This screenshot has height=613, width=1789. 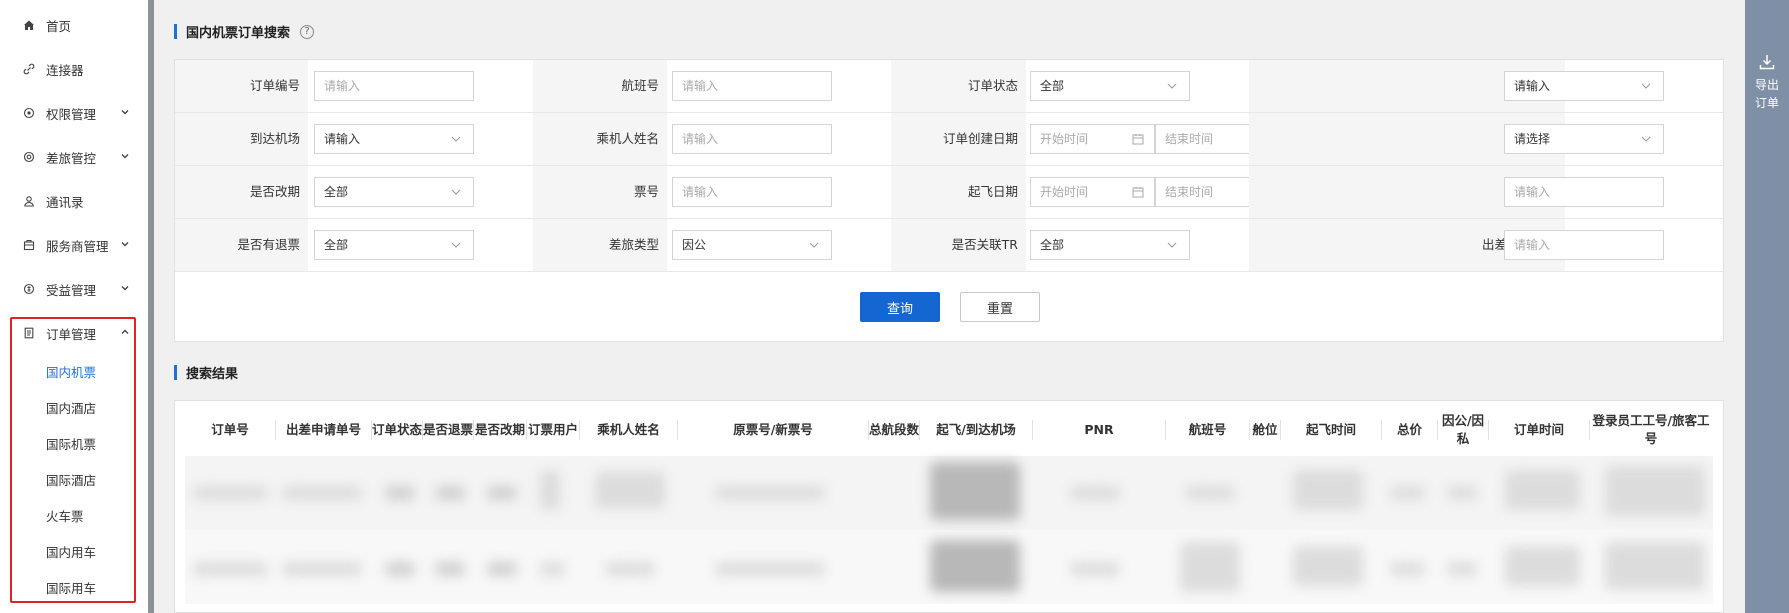 What do you see at coordinates (70, 201) in the screenshot?
I see `nav-item-contacts: 通讯录` at bounding box center [70, 201].